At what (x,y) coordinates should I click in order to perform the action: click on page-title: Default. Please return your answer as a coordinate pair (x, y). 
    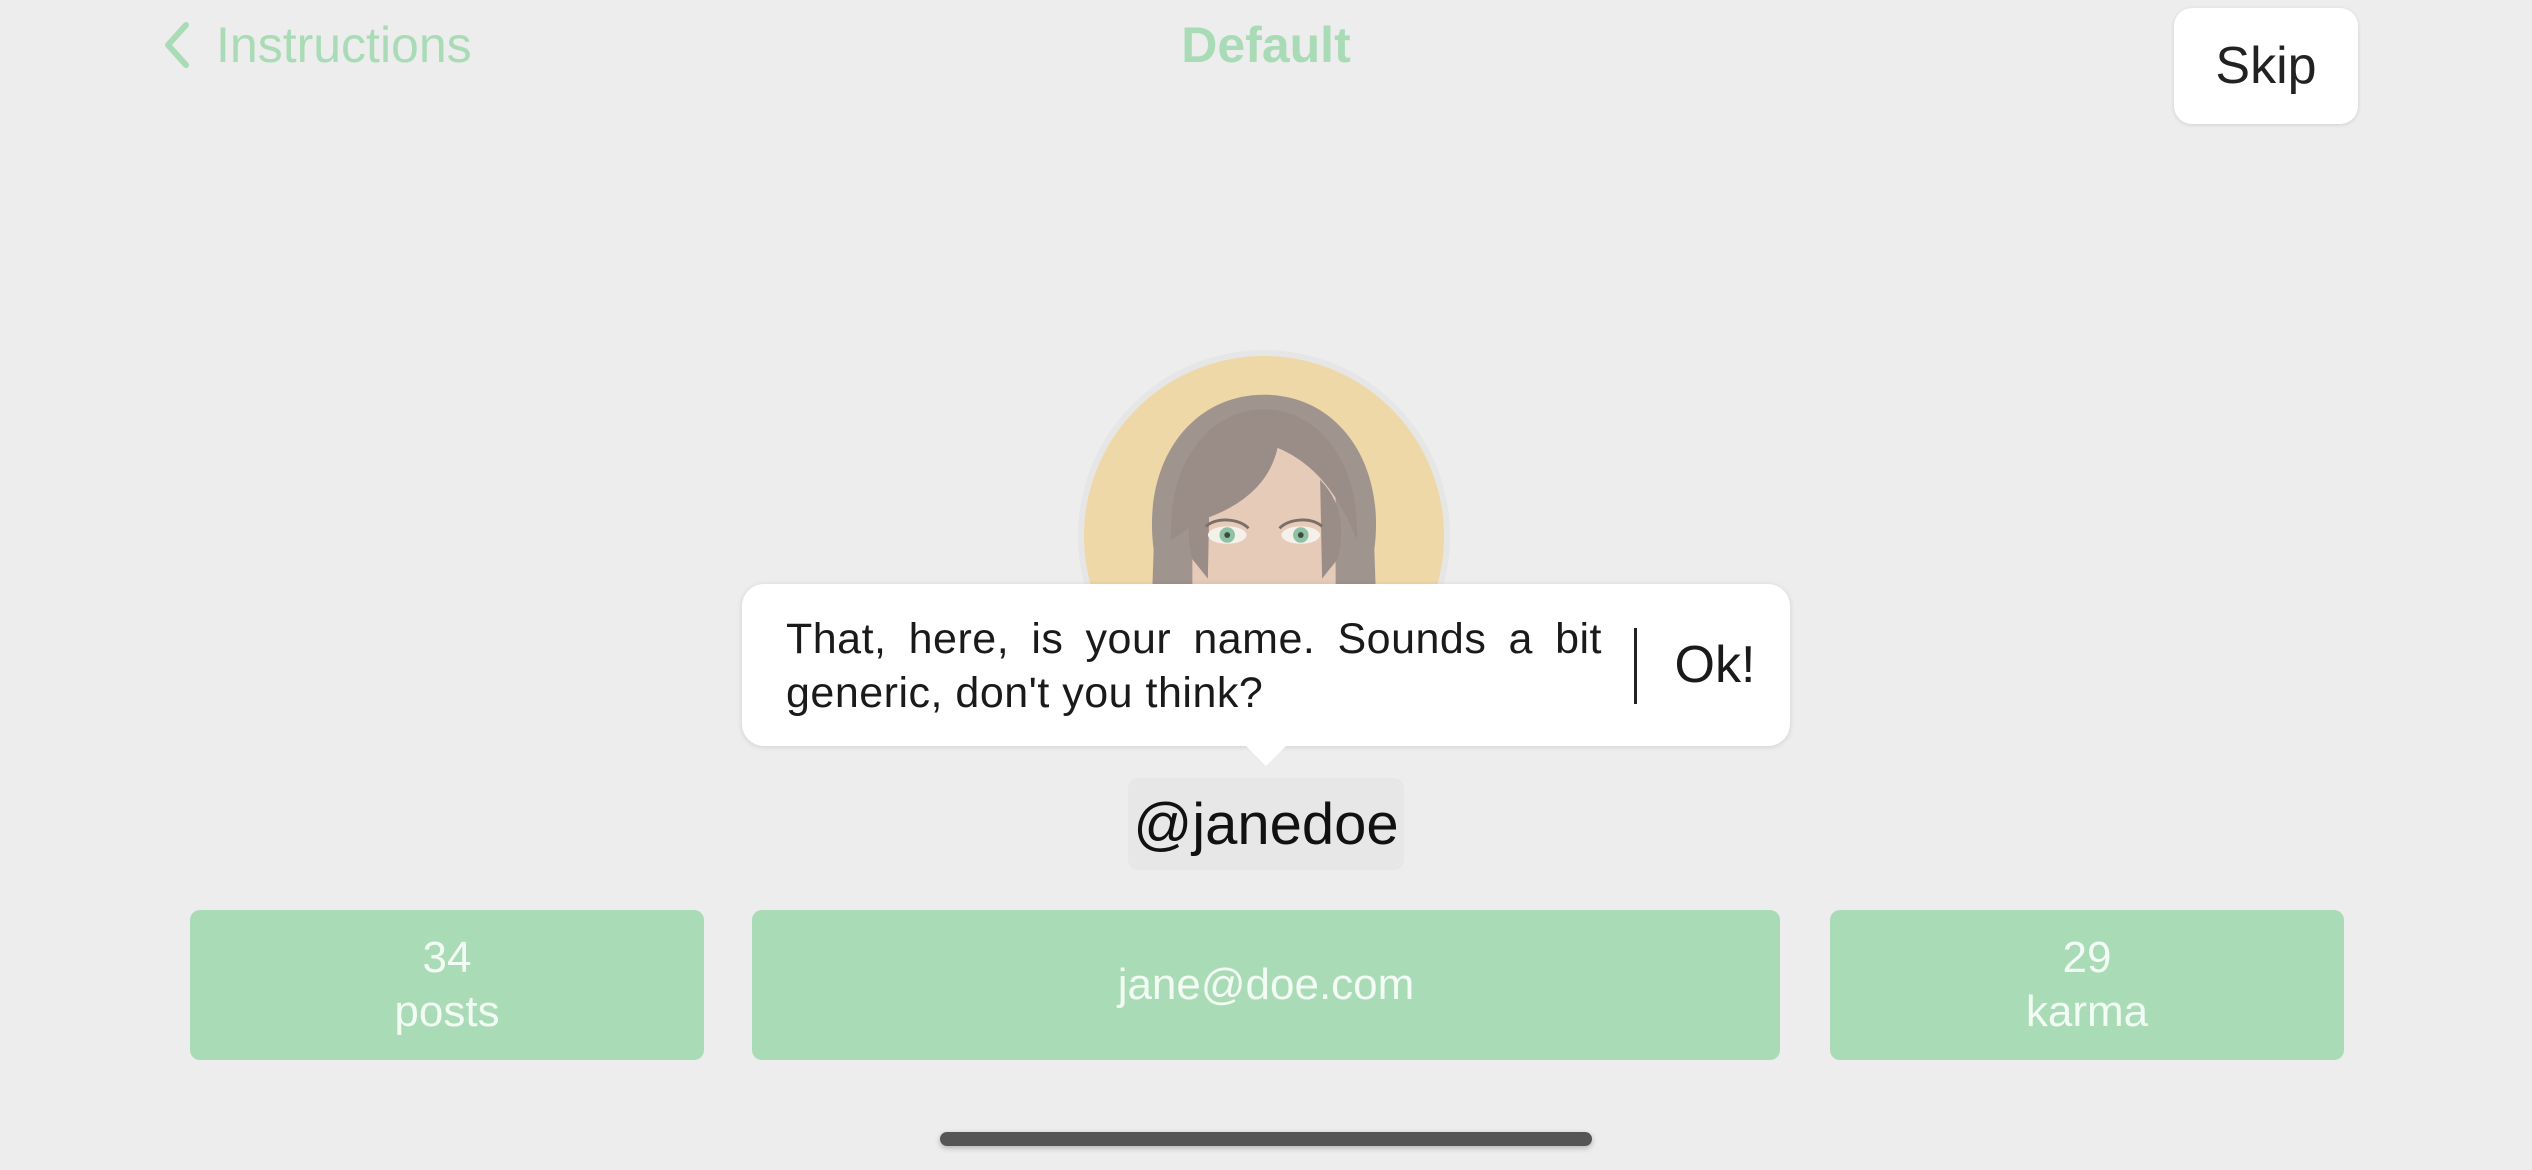
    Looking at the image, I should click on (1266, 45).